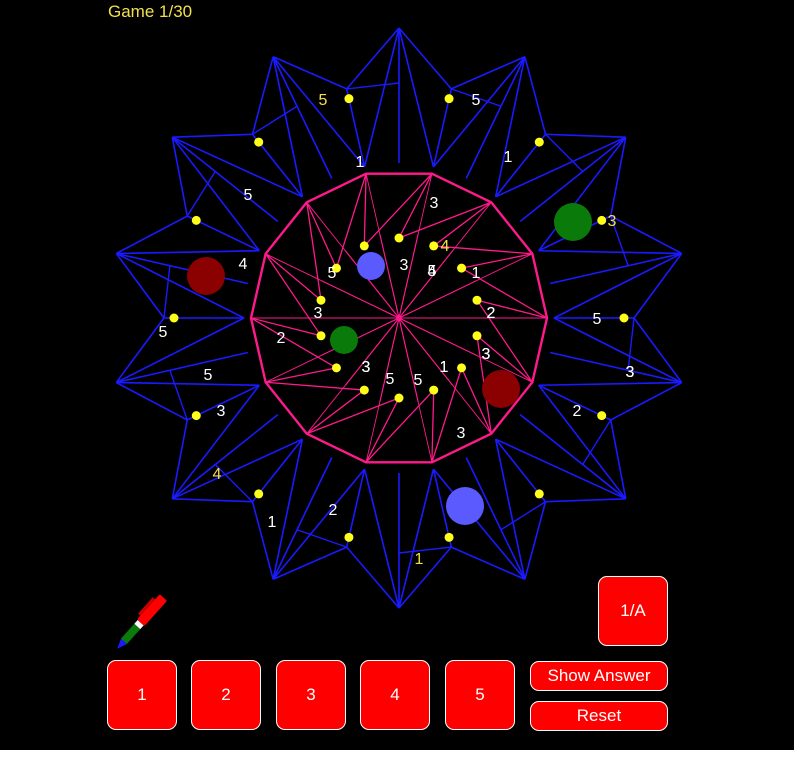 This screenshot has width=794, height=775. I want to click on reset-button: Reset, so click(599, 716).